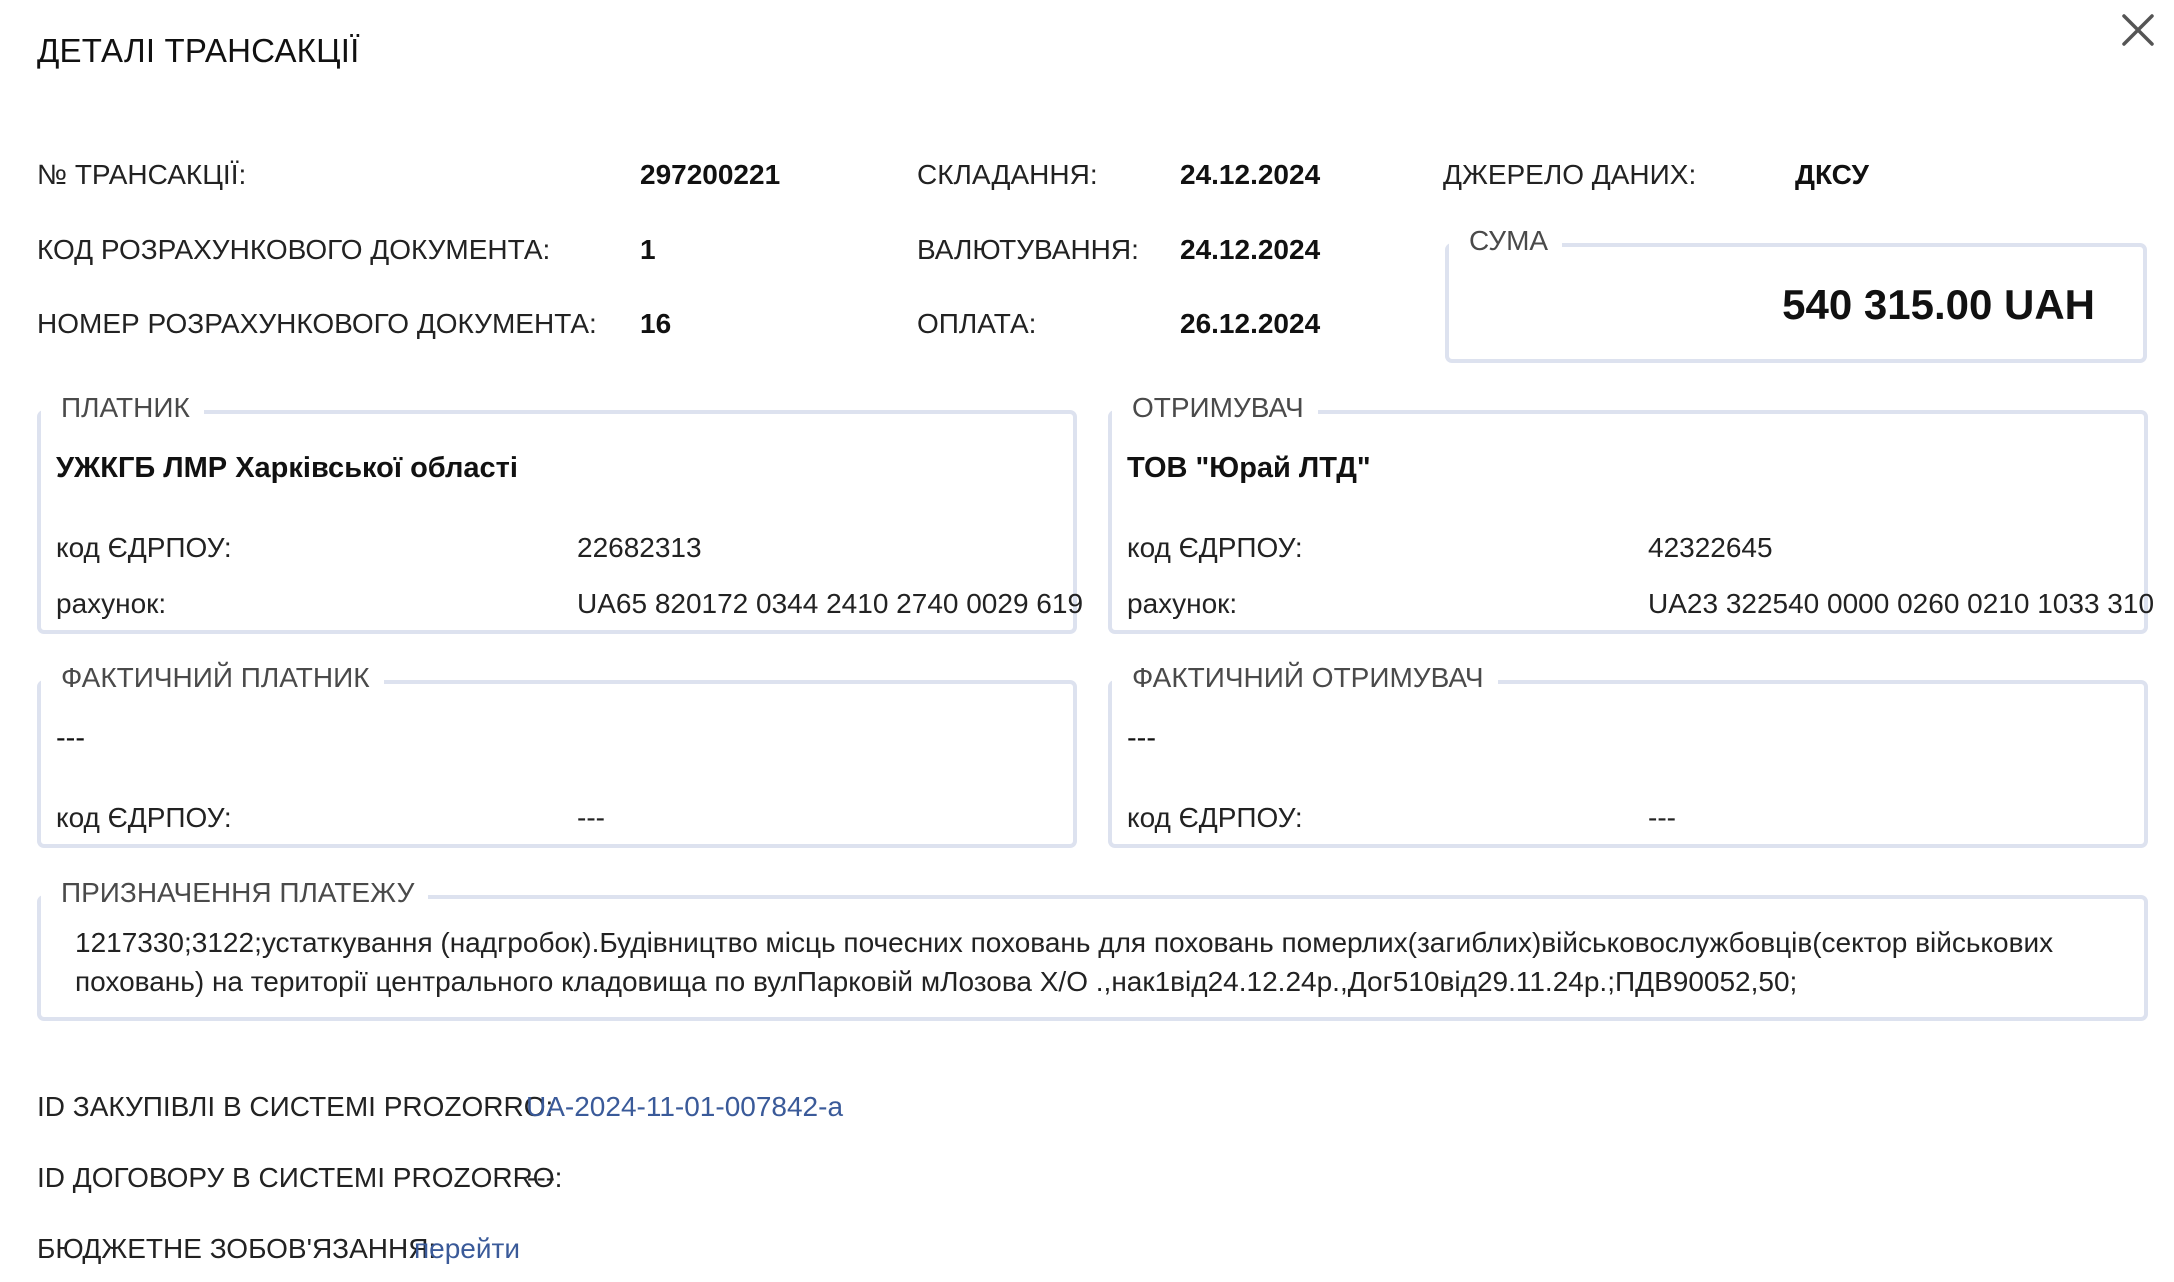  What do you see at coordinates (1570, 174) in the screenshot?
I see `data-source-label: ДЖЕРЕЛО ДАНИХ:` at bounding box center [1570, 174].